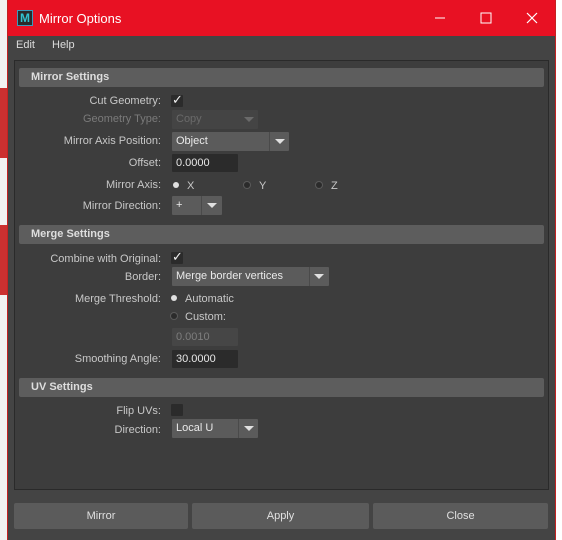 The image size is (562, 540). I want to click on combine-with-original-checkbox: ✓, so click(177, 256).